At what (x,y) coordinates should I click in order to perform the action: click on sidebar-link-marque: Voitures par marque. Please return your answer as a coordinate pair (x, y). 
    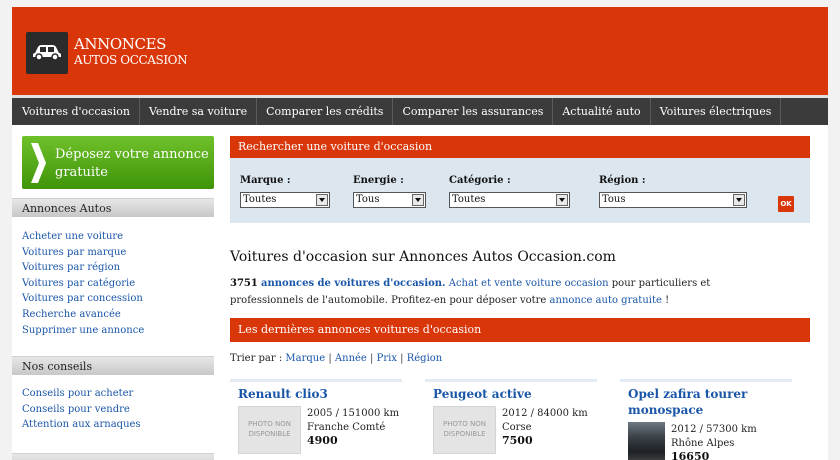
    Looking at the image, I should click on (83, 253).